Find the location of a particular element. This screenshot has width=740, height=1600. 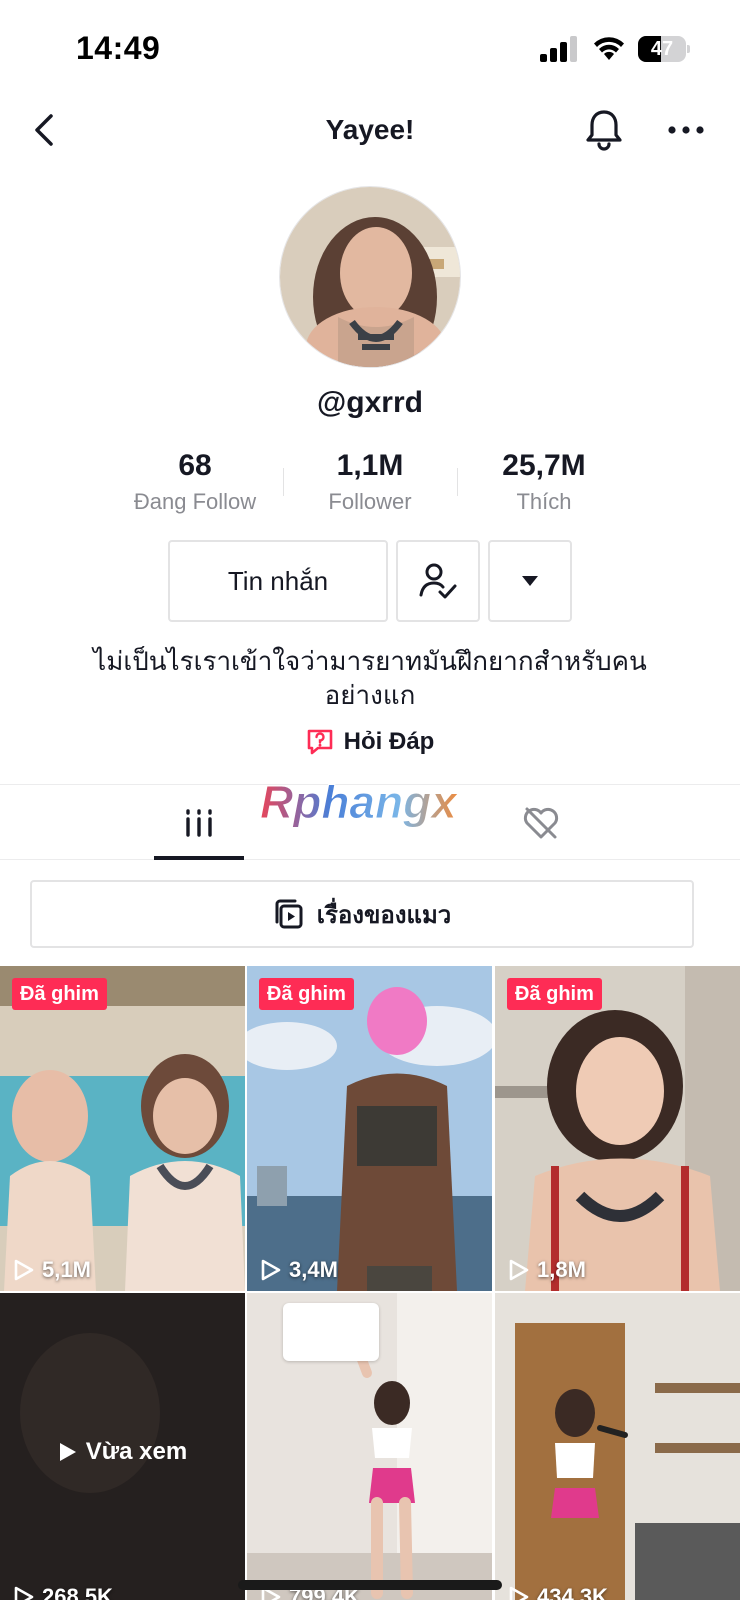

profile-header: Yayee! is located at coordinates (370, 131).